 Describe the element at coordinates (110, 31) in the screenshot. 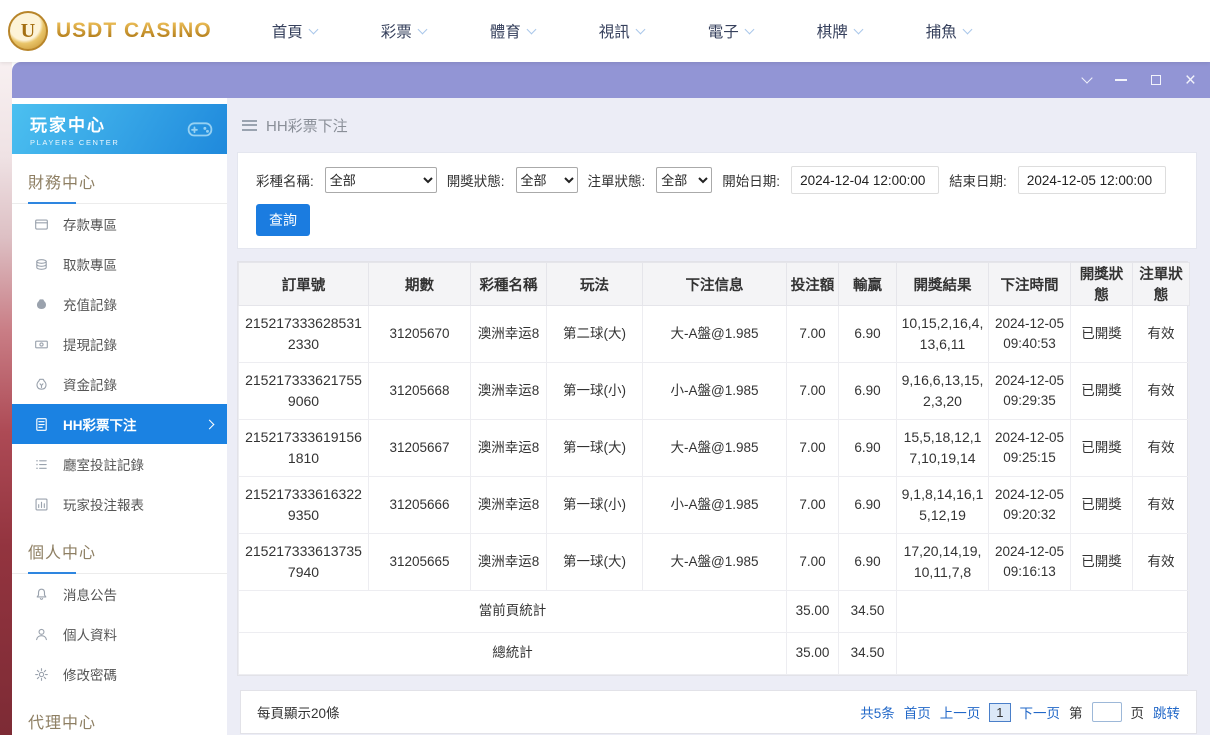

I see `logo: U USDT CASINO` at that location.